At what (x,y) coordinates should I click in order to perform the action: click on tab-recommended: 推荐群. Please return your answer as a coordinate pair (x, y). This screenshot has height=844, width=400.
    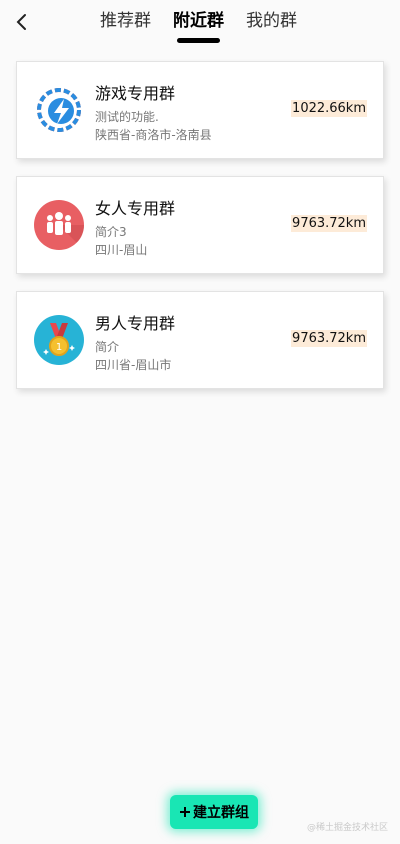
    Looking at the image, I should click on (125, 26).